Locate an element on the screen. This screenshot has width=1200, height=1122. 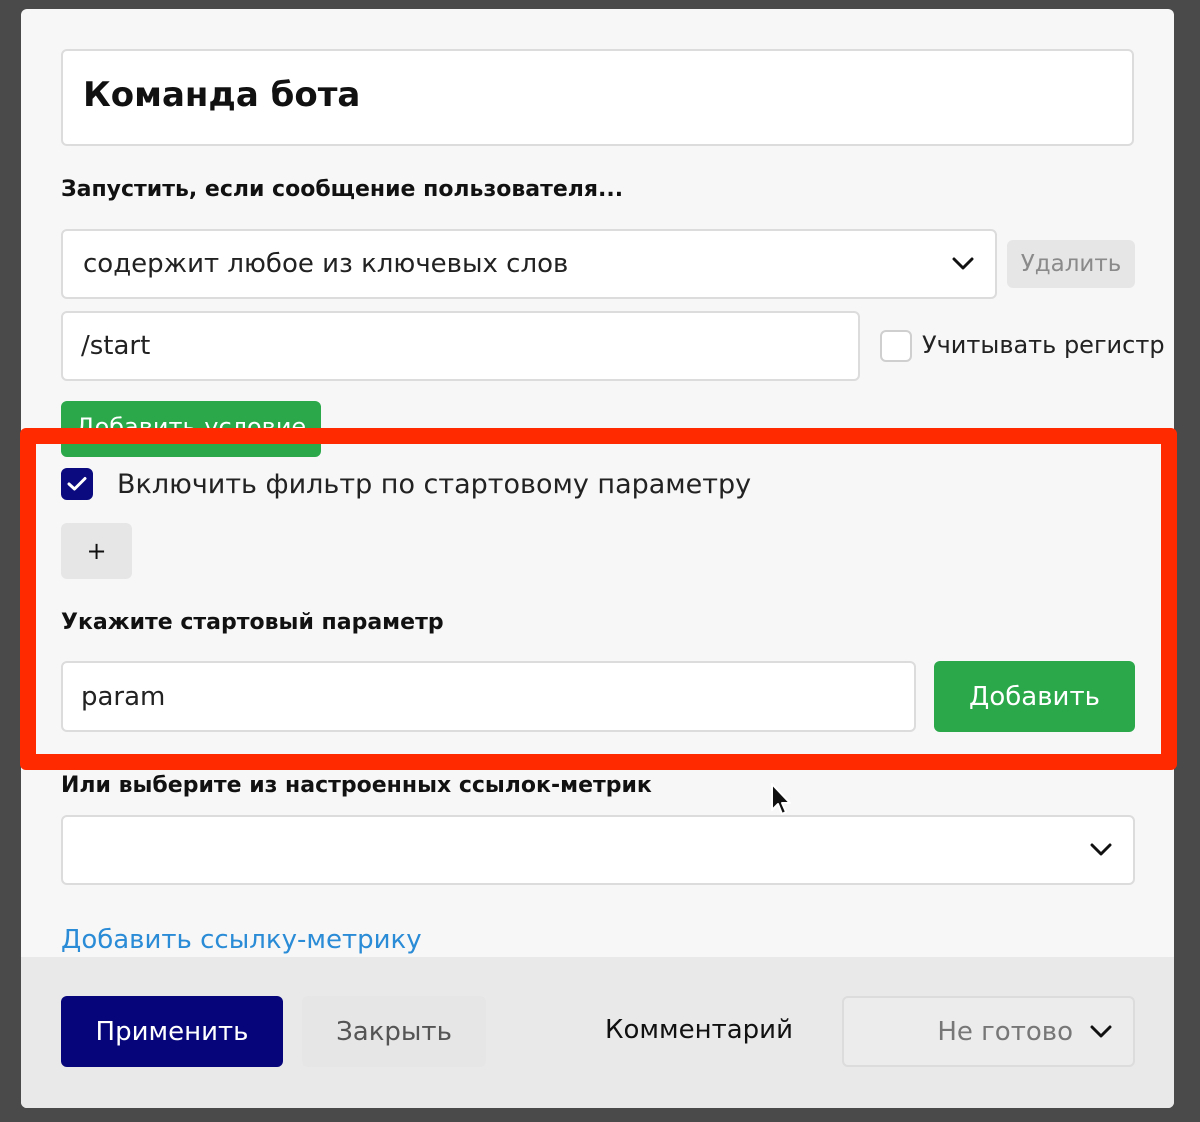
case-sensitive-label: Учитывать регистр is located at coordinates (1043, 345).